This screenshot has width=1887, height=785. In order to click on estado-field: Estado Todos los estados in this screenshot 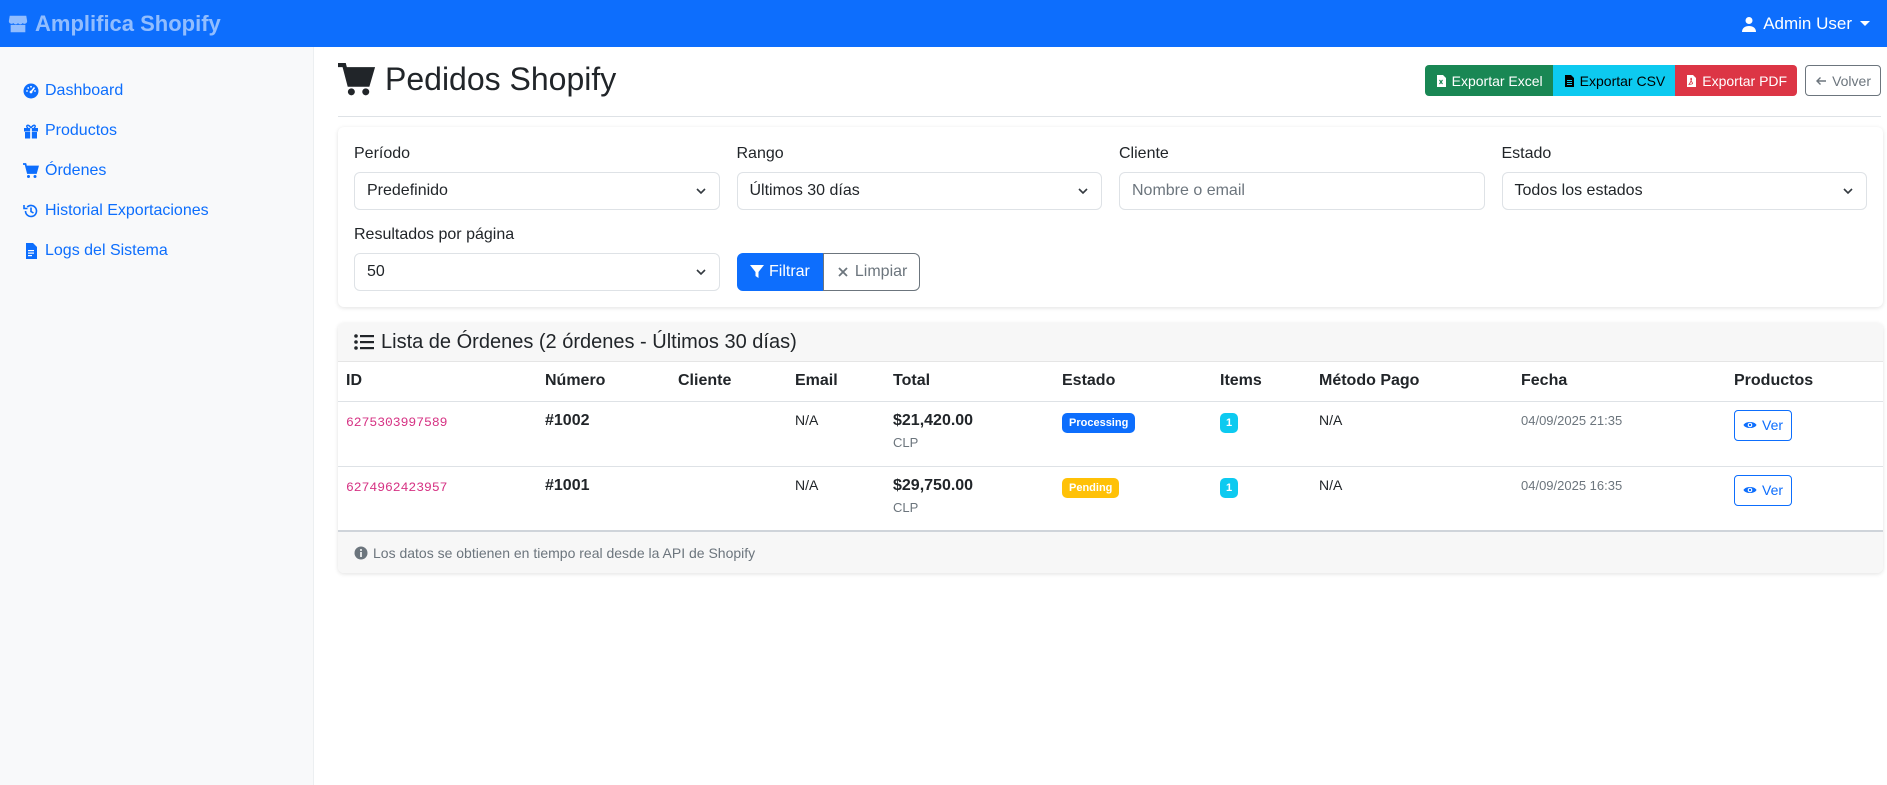, I will do `click(1684, 176)`.